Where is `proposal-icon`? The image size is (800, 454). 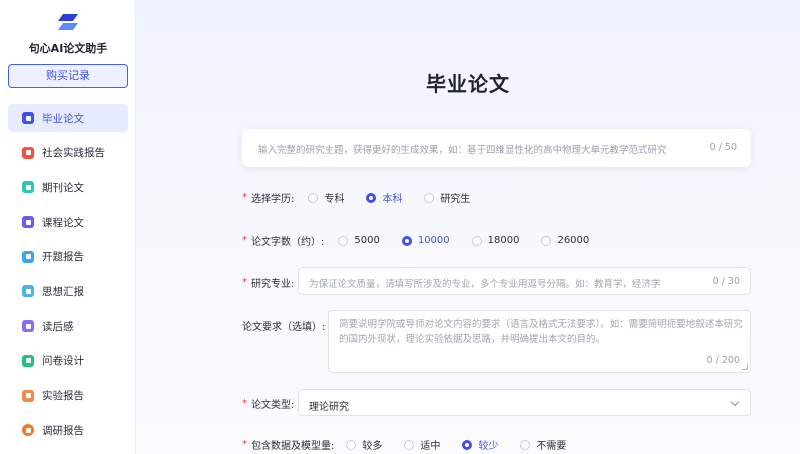 proposal-icon is located at coordinates (28, 256).